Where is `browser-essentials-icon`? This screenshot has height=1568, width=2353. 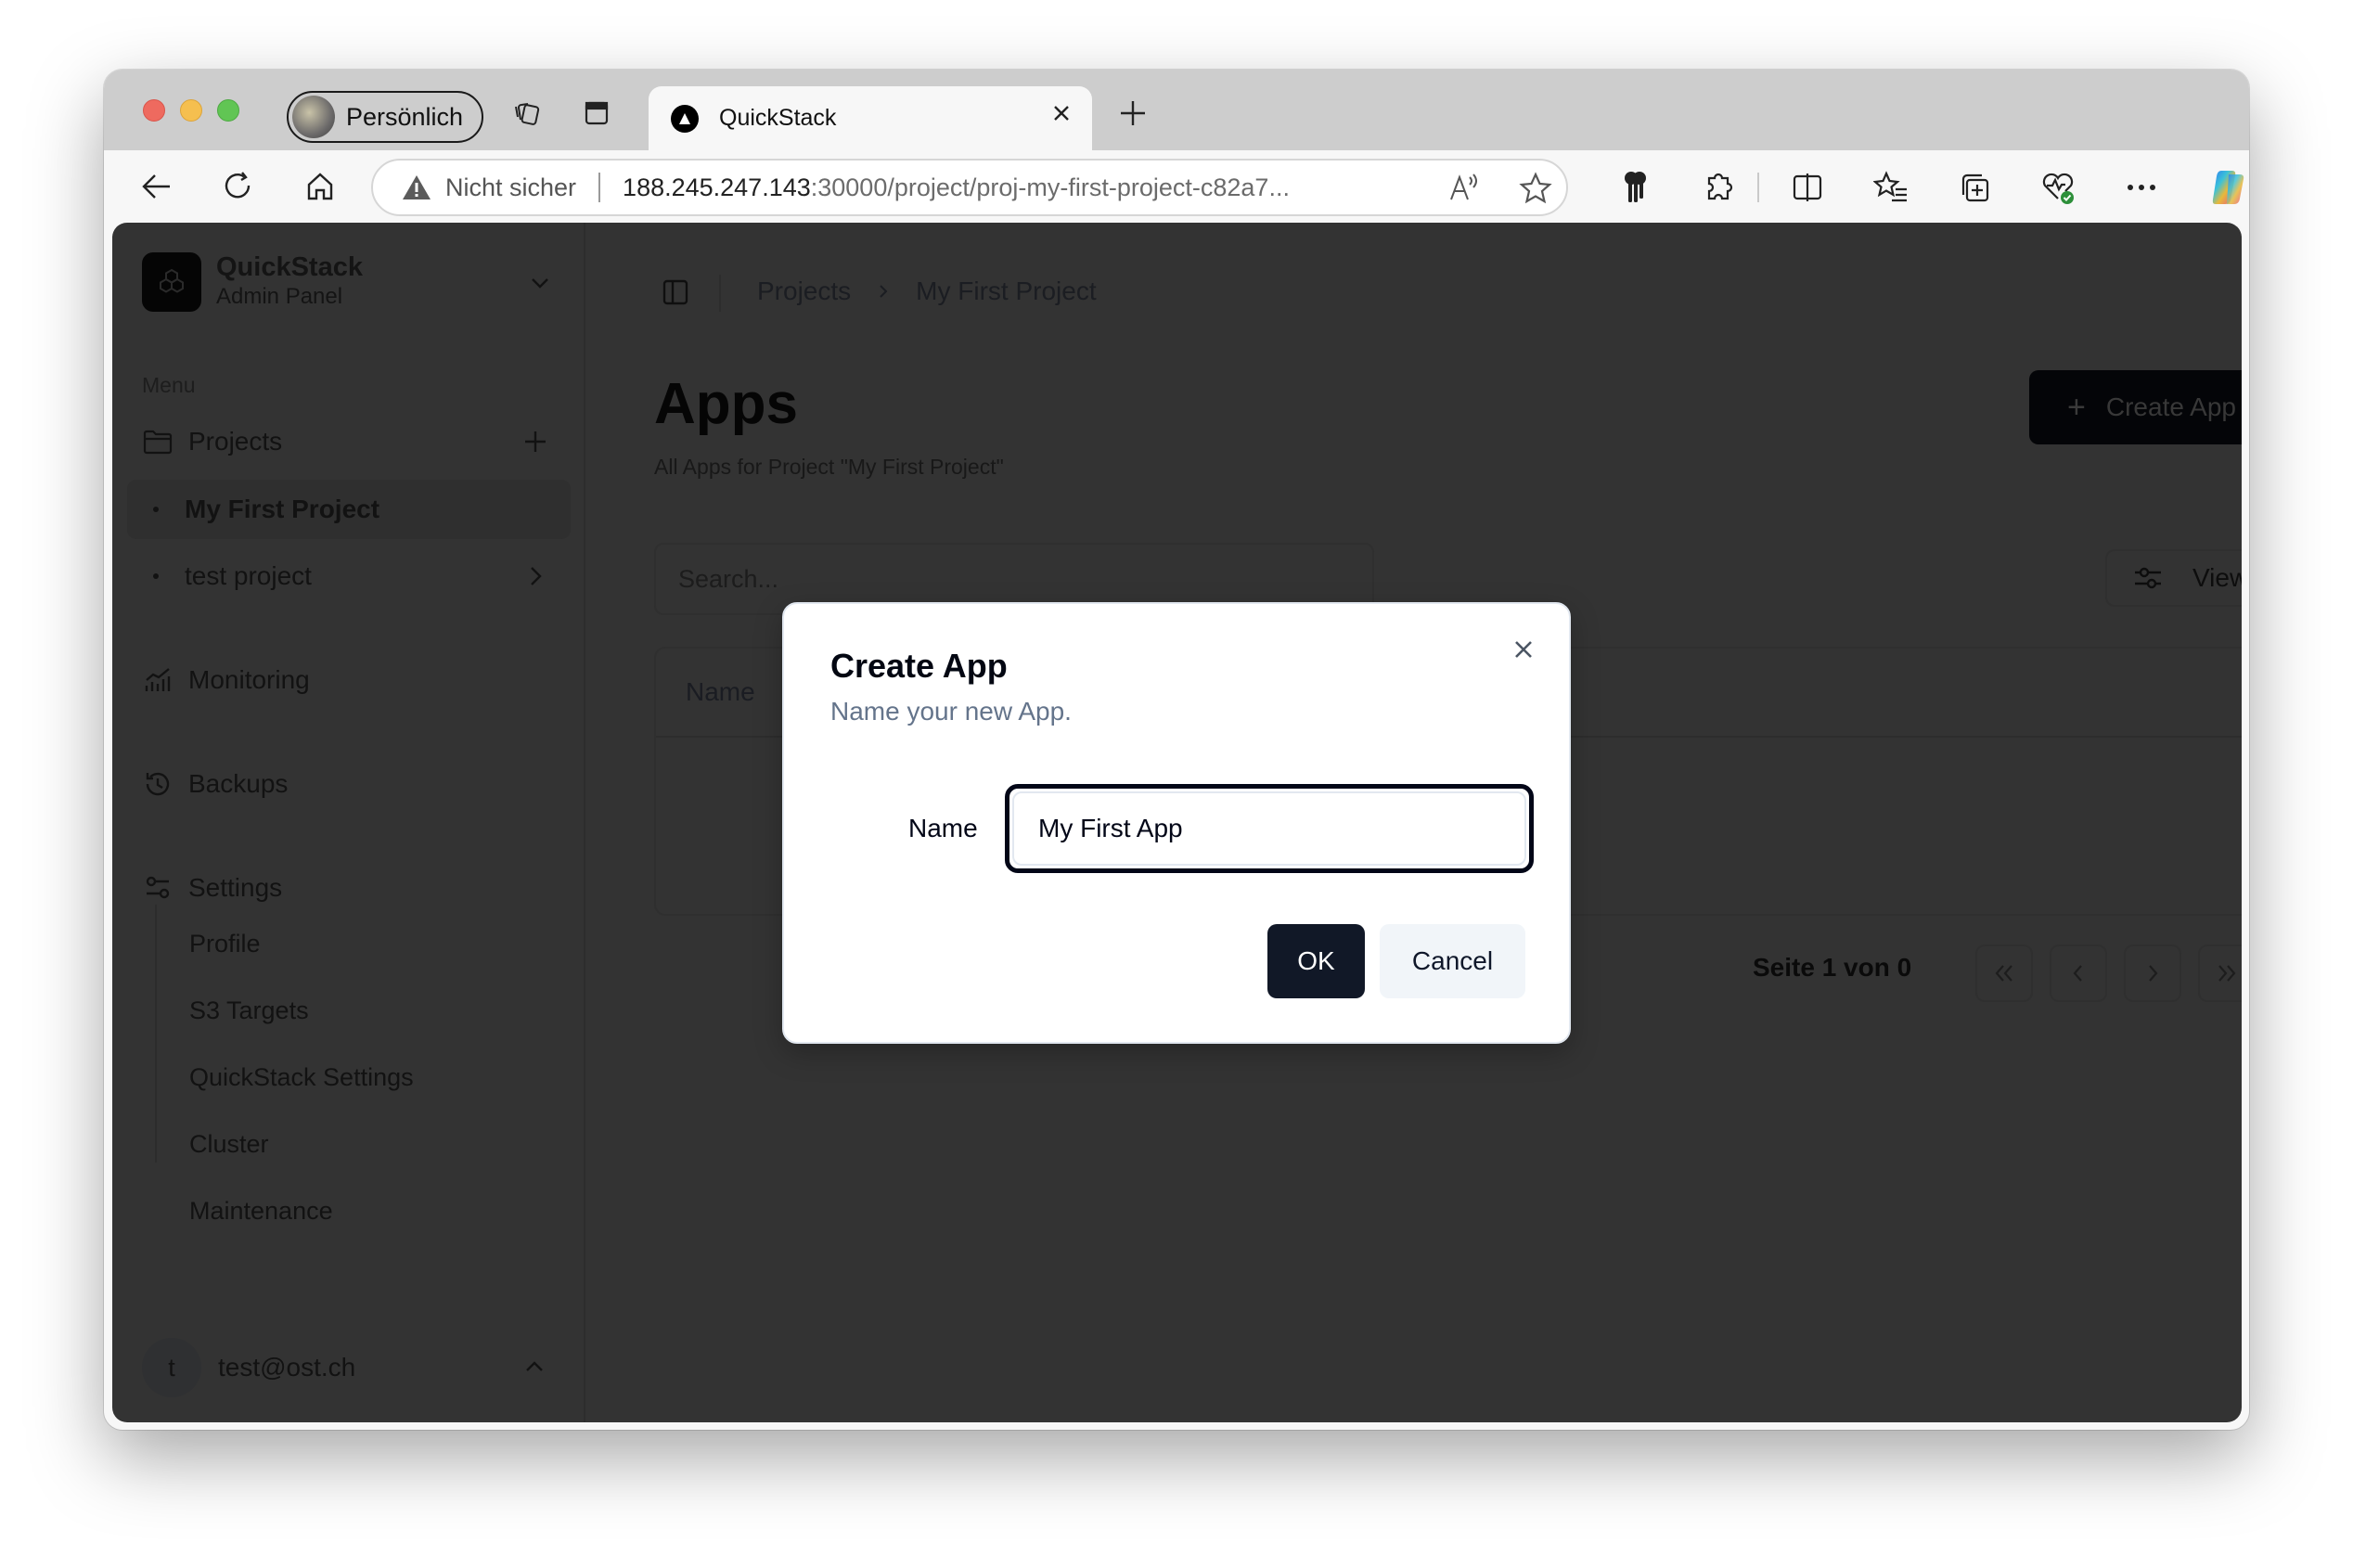 browser-essentials-icon is located at coordinates (2058, 187).